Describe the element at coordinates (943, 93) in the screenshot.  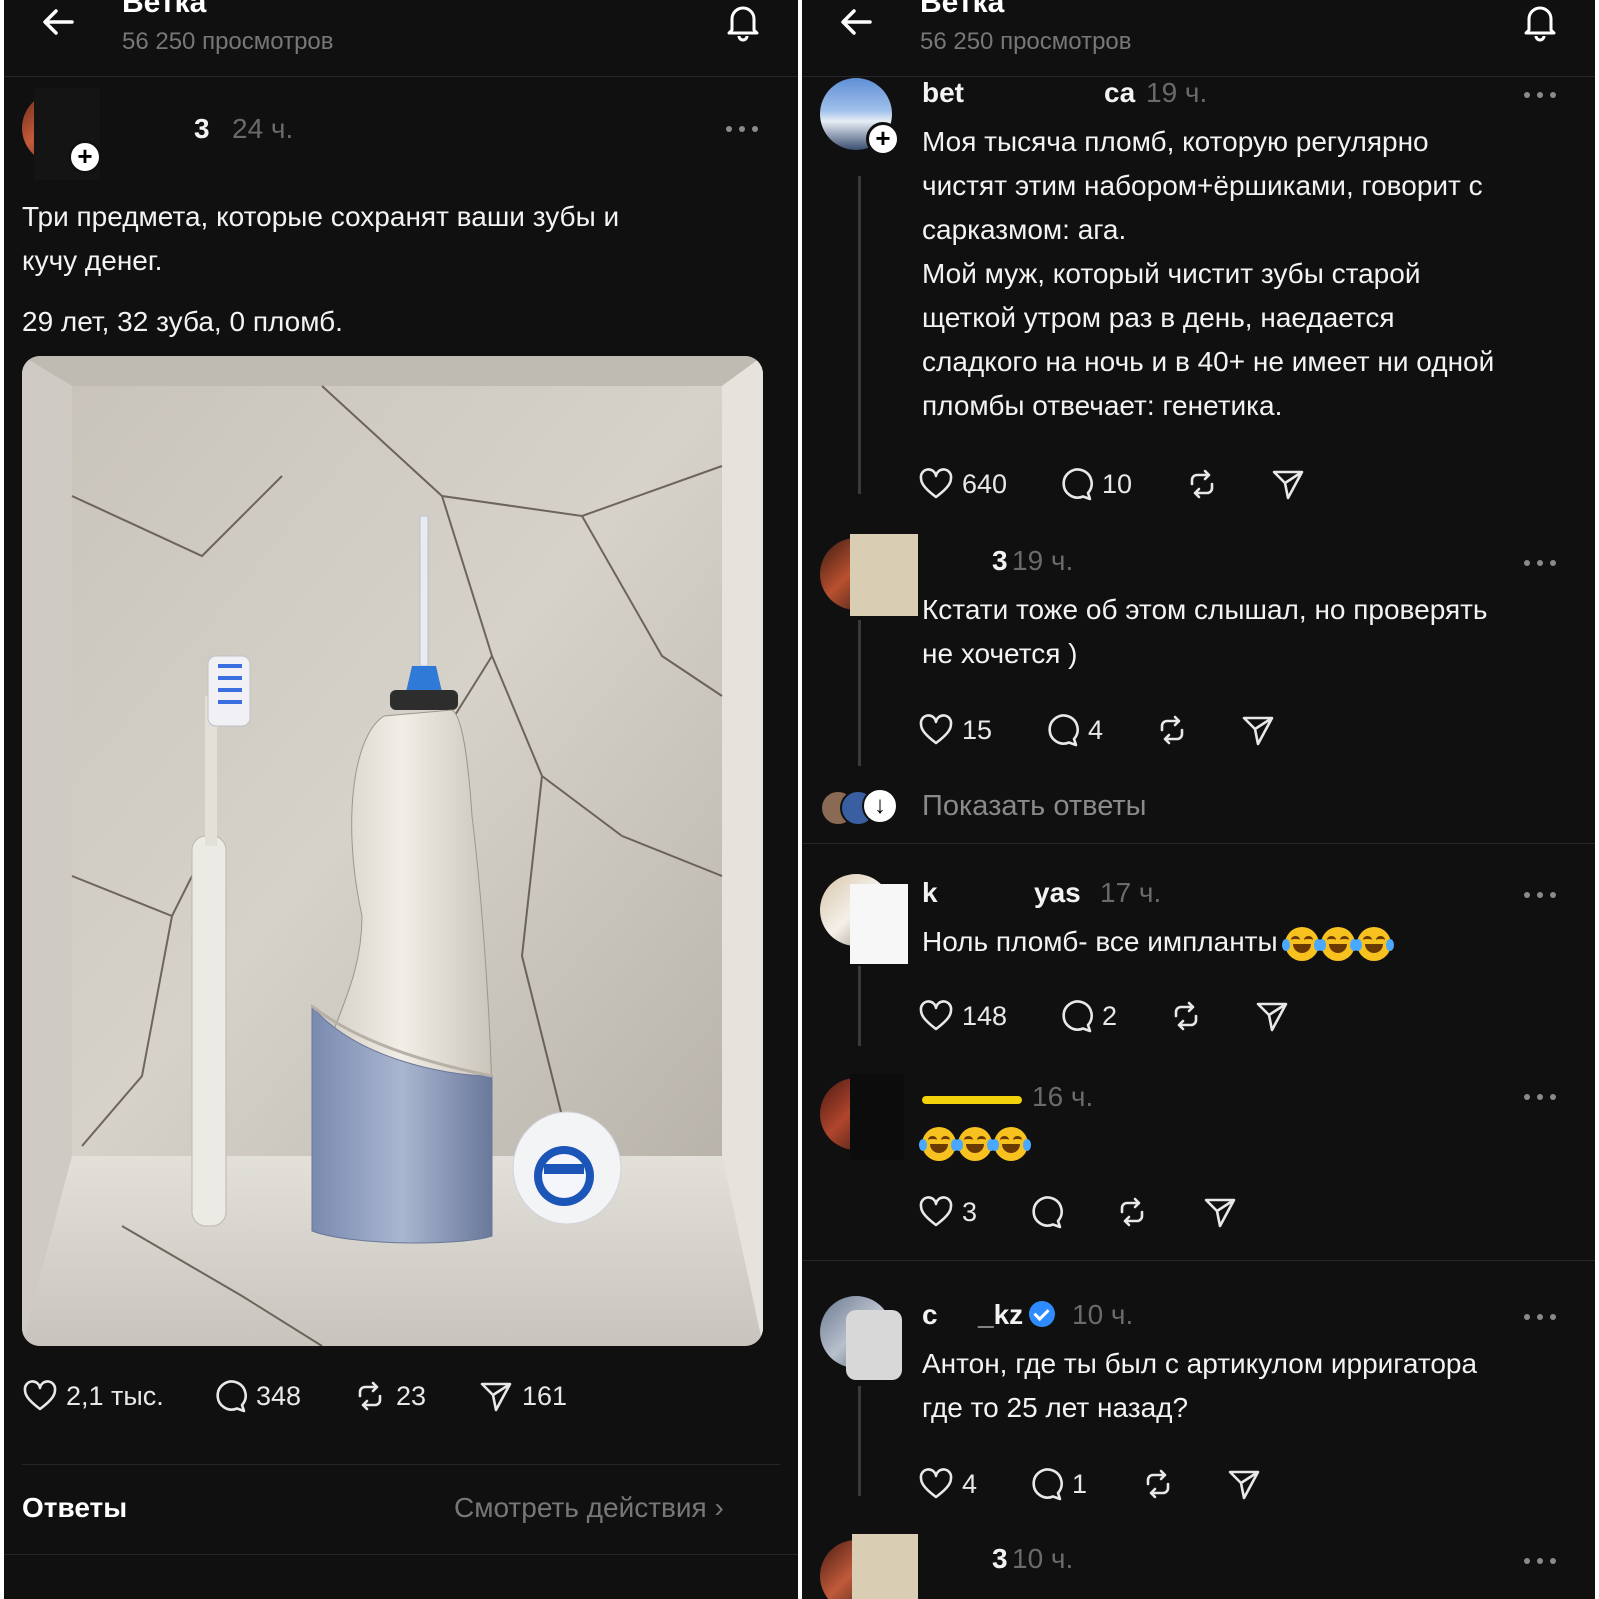
I see `commenter-username: bet` at that location.